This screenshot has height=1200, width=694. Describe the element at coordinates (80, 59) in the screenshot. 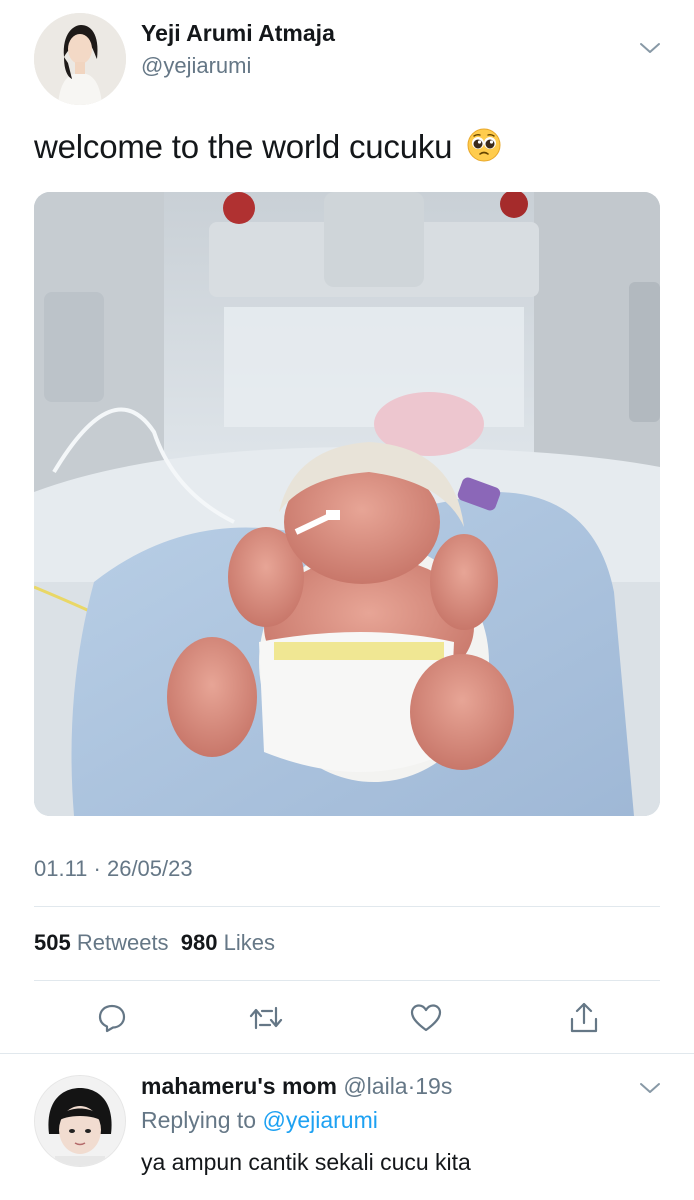

I see `author-avatar` at that location.